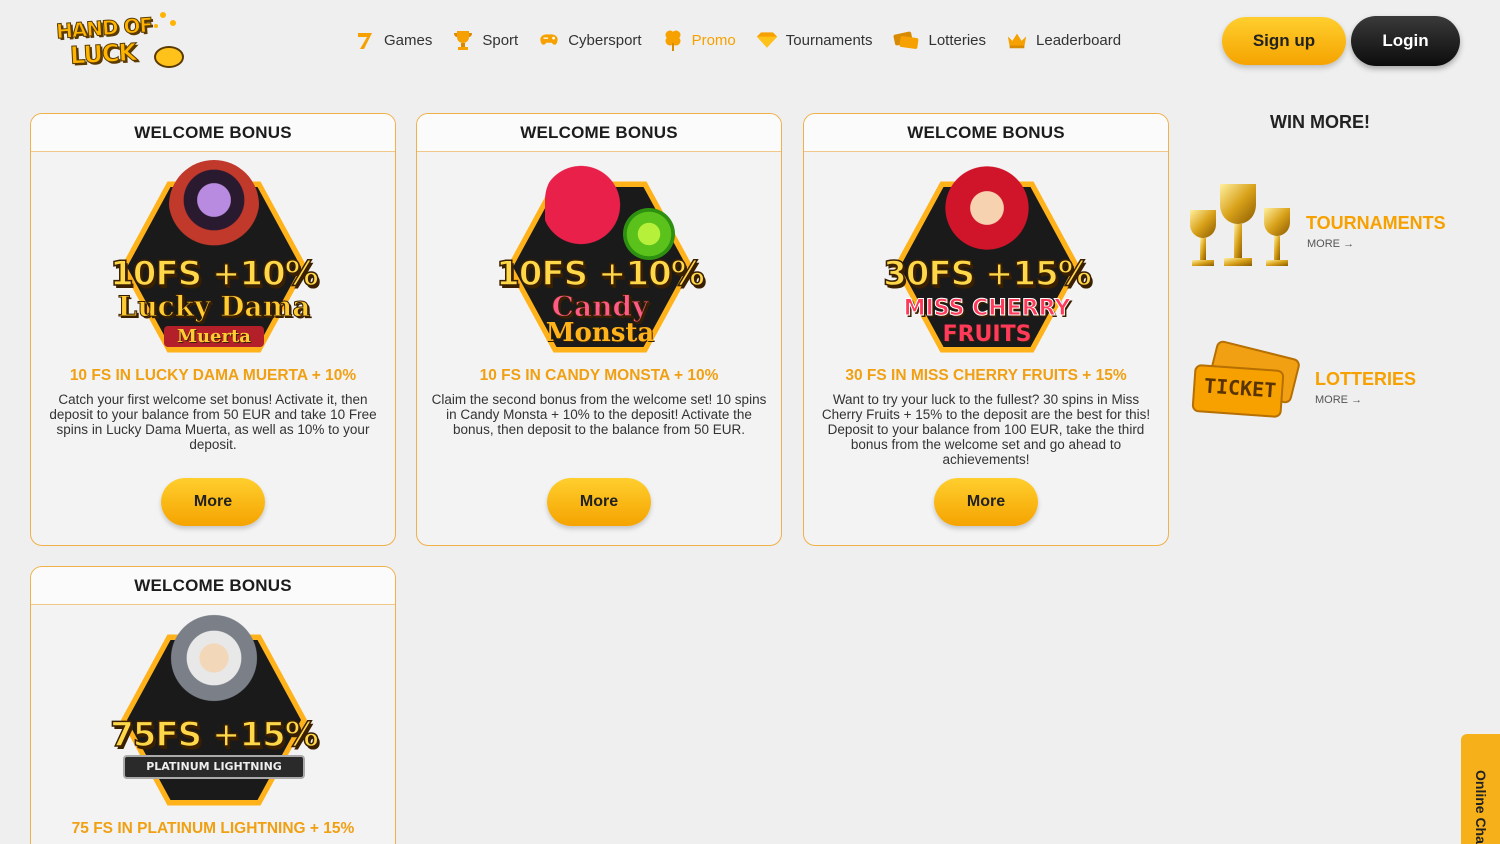  What do you see at coordinates (987, 334) in the screenshot?
I see `art-game-subname: FRUITS` at bounding box center [987, 334].